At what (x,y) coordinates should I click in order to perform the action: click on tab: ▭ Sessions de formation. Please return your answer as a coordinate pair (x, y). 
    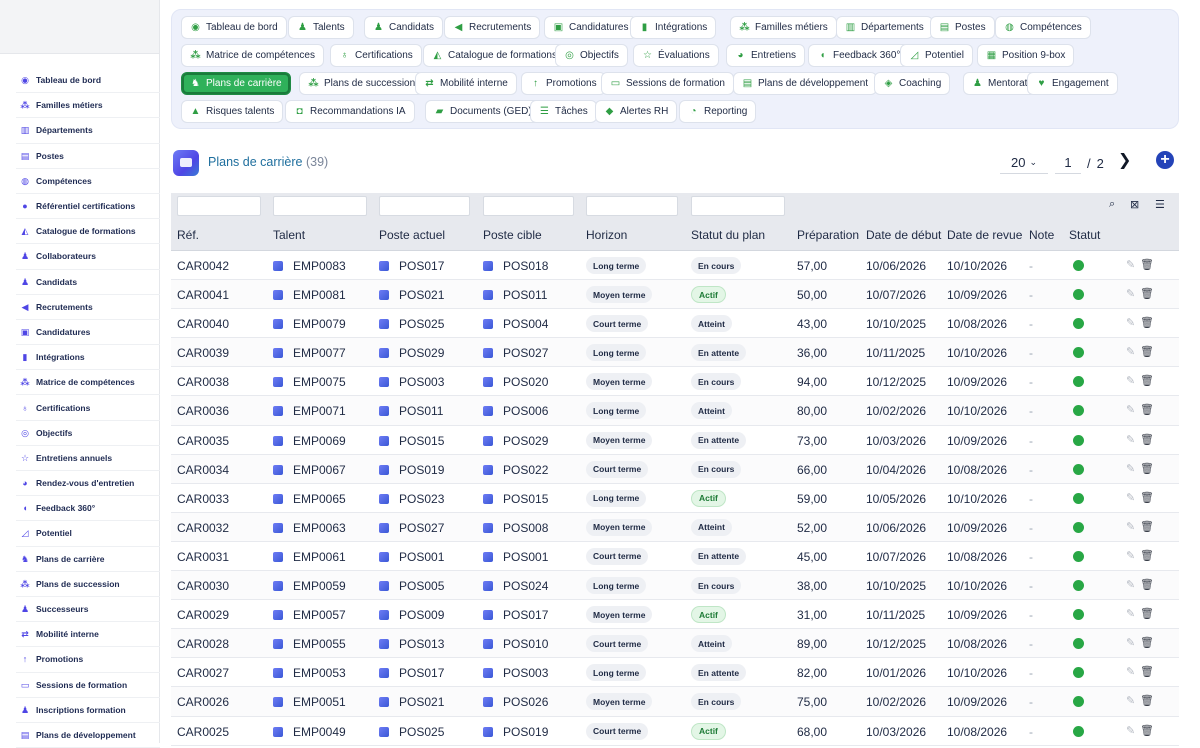
    Looking at the image, I should click on (667, 83).